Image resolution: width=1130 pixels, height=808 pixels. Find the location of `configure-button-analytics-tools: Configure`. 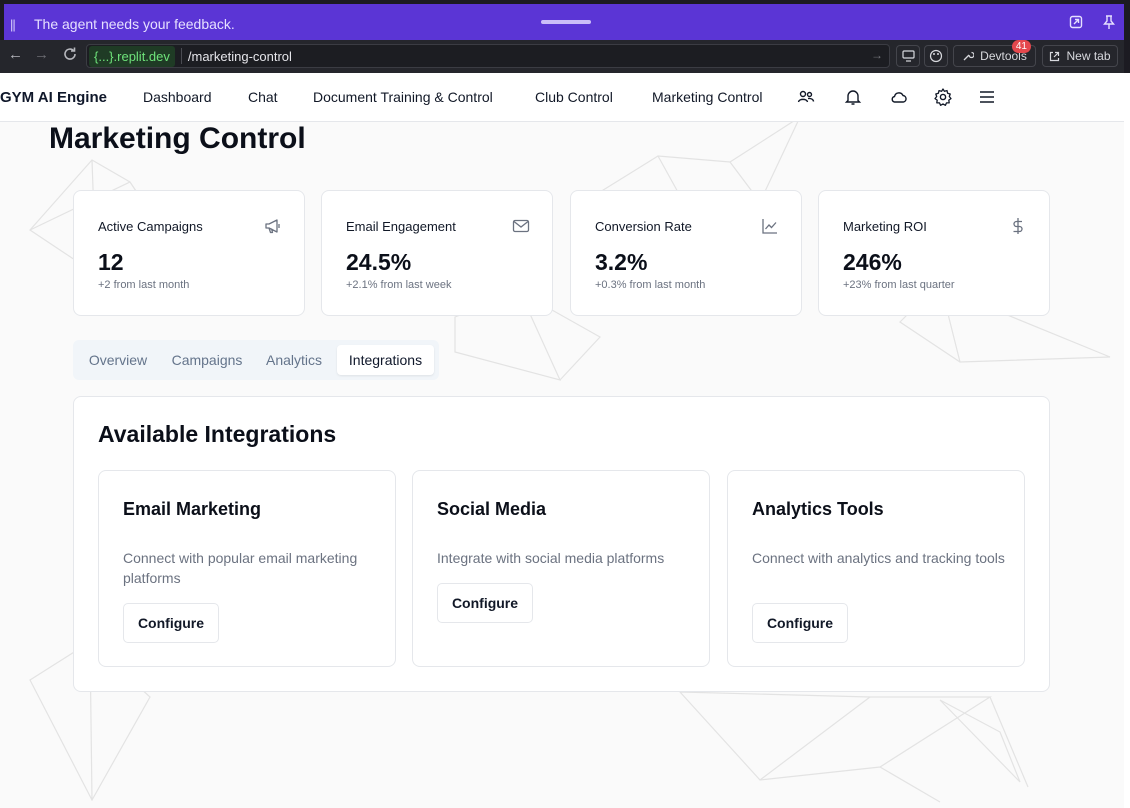

configure-button-analytics-tools: Configure is located at coordinates (800, 623).